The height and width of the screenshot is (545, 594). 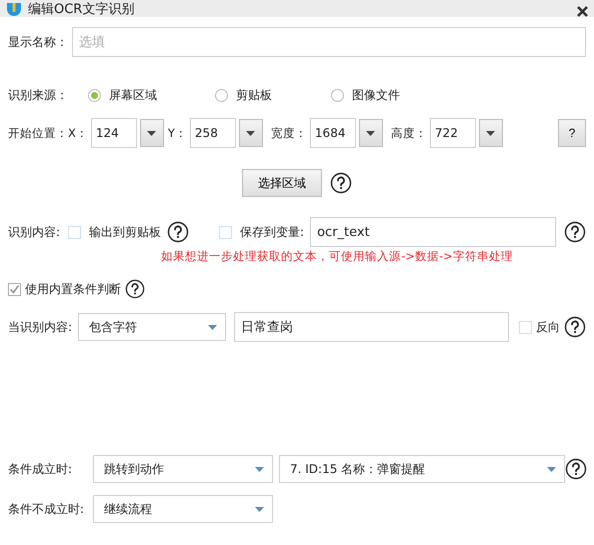 I want to click on checkbox-label: 反向, so click(x=548, y=327).